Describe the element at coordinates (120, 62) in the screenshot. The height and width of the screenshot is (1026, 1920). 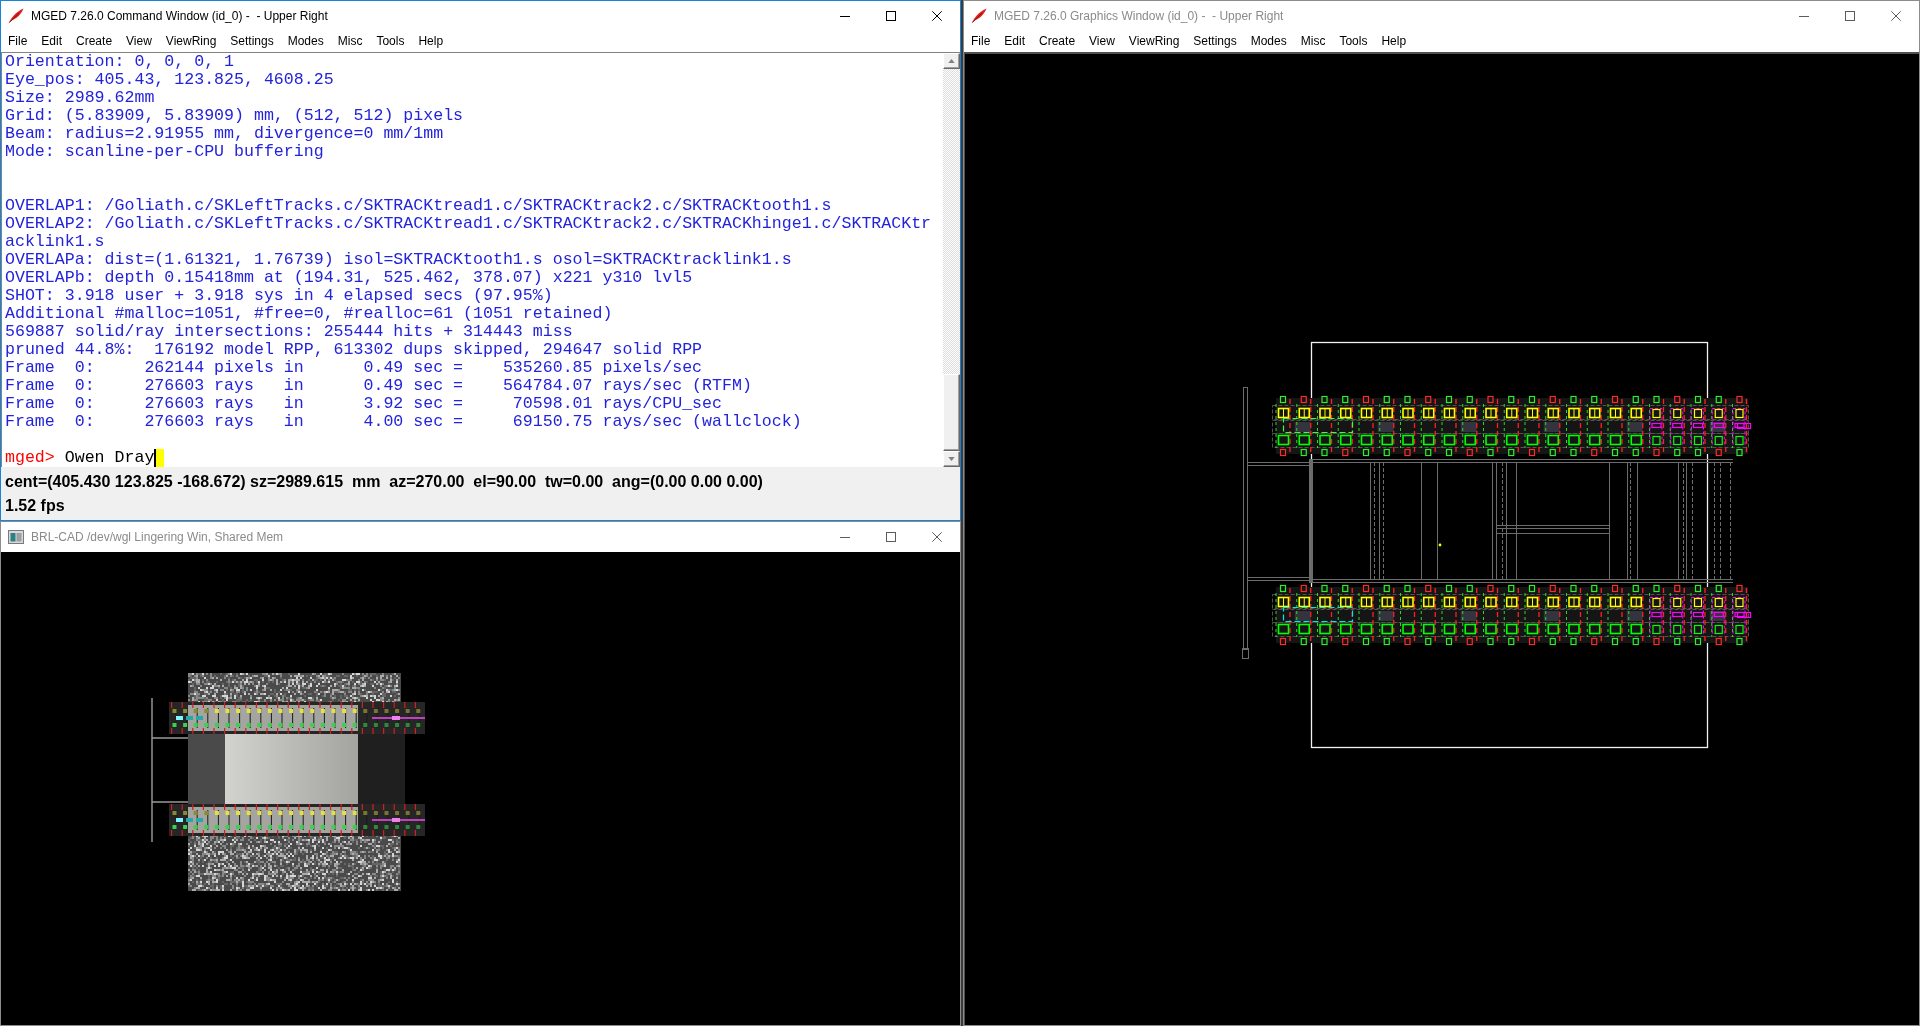
I see `console-line: Orientation: 0, 0, 0, 1` at that location.